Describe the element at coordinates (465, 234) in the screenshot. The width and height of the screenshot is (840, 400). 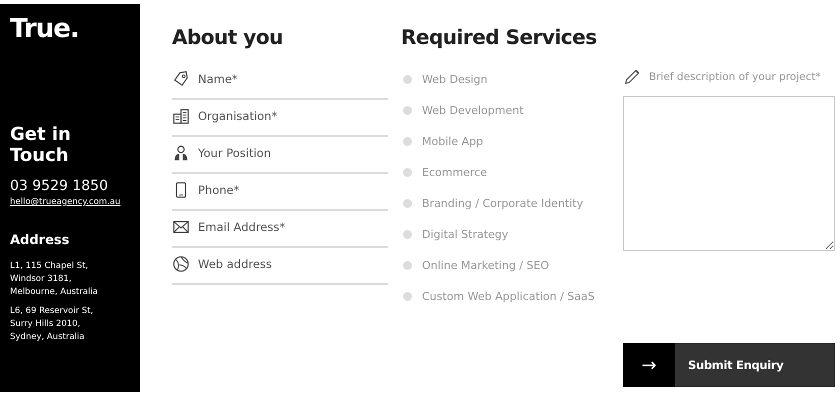
I see `checkbox-label: Digital Strategy` at that location.